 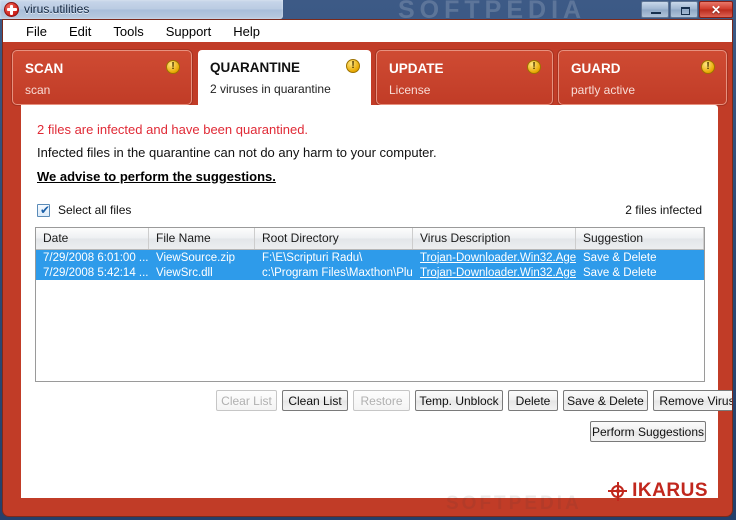 I want to click on tab-quarantine-title: QUARANTINE, so click(x=255, y=67).